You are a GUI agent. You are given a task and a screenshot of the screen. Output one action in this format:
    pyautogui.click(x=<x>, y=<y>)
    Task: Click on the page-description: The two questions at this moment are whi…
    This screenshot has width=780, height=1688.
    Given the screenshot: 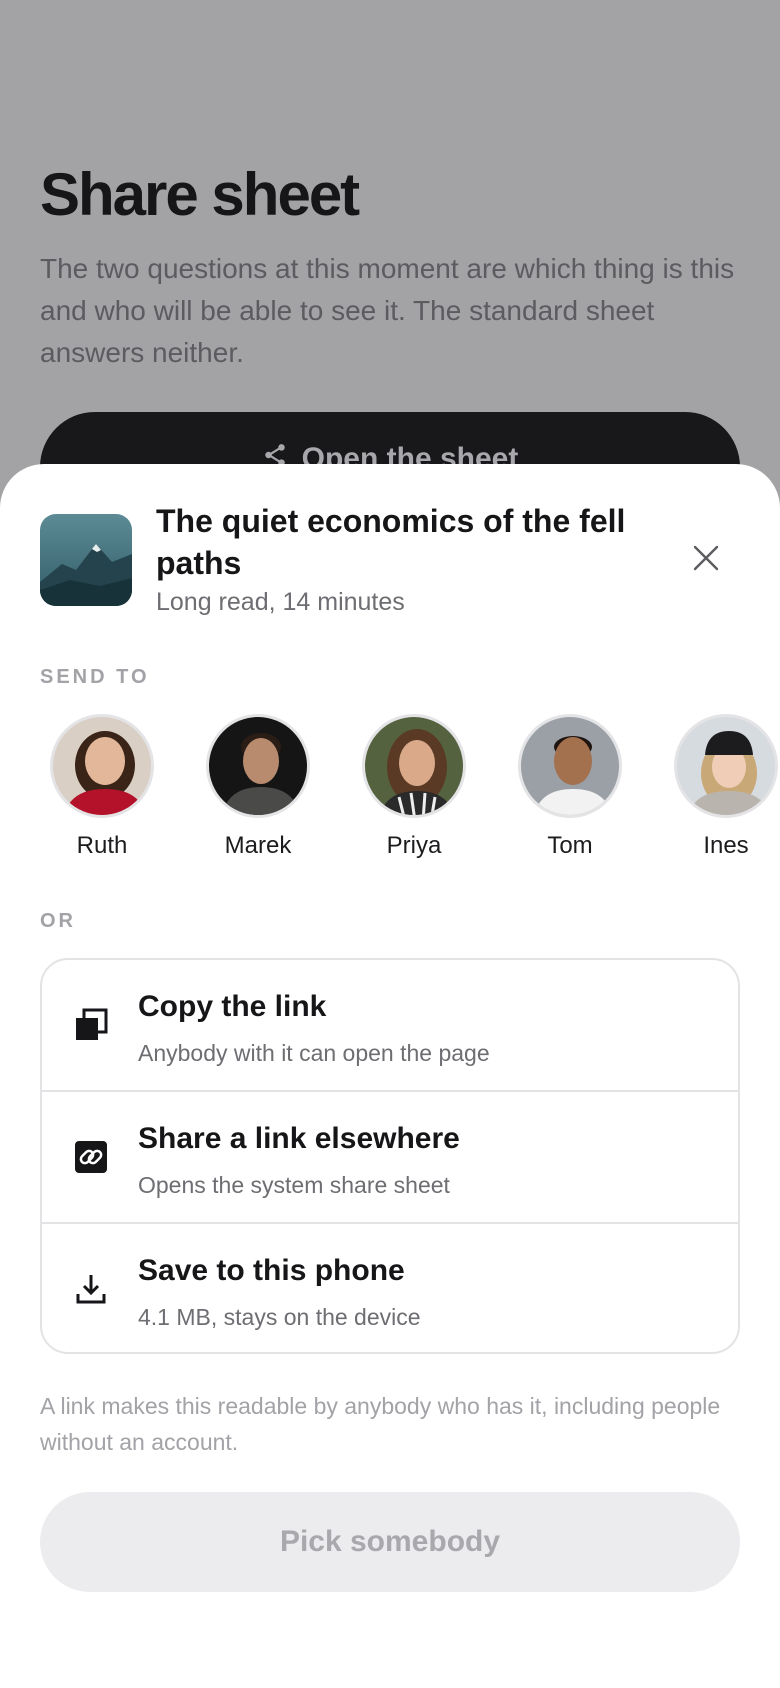 What is the action you would take?
    pyautogui.click(x=387, y=310)
    